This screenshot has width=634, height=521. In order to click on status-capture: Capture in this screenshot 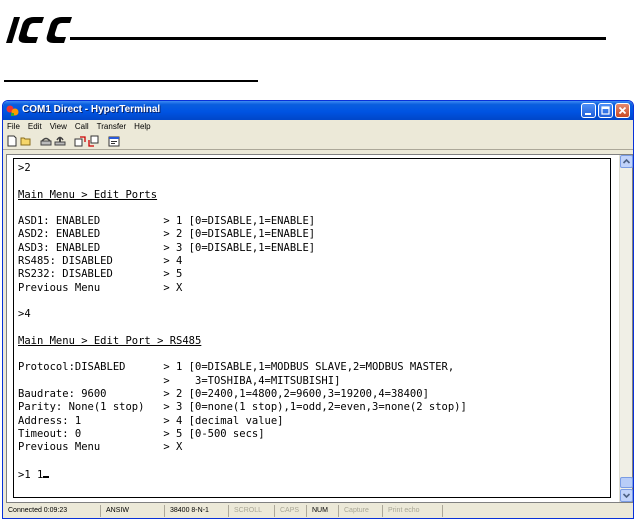, I will do `click(362, 511)`.